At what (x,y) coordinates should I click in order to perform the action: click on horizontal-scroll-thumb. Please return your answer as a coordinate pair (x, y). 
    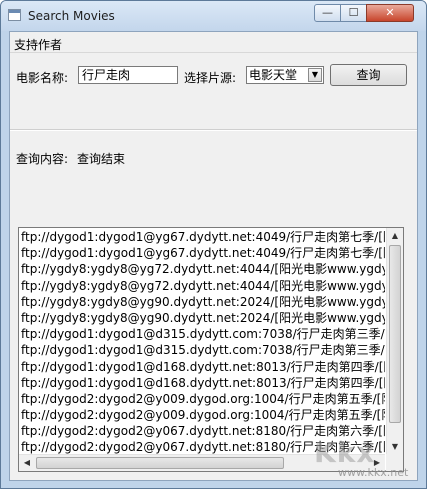
    Looking at the image, I should click on (160, 463).